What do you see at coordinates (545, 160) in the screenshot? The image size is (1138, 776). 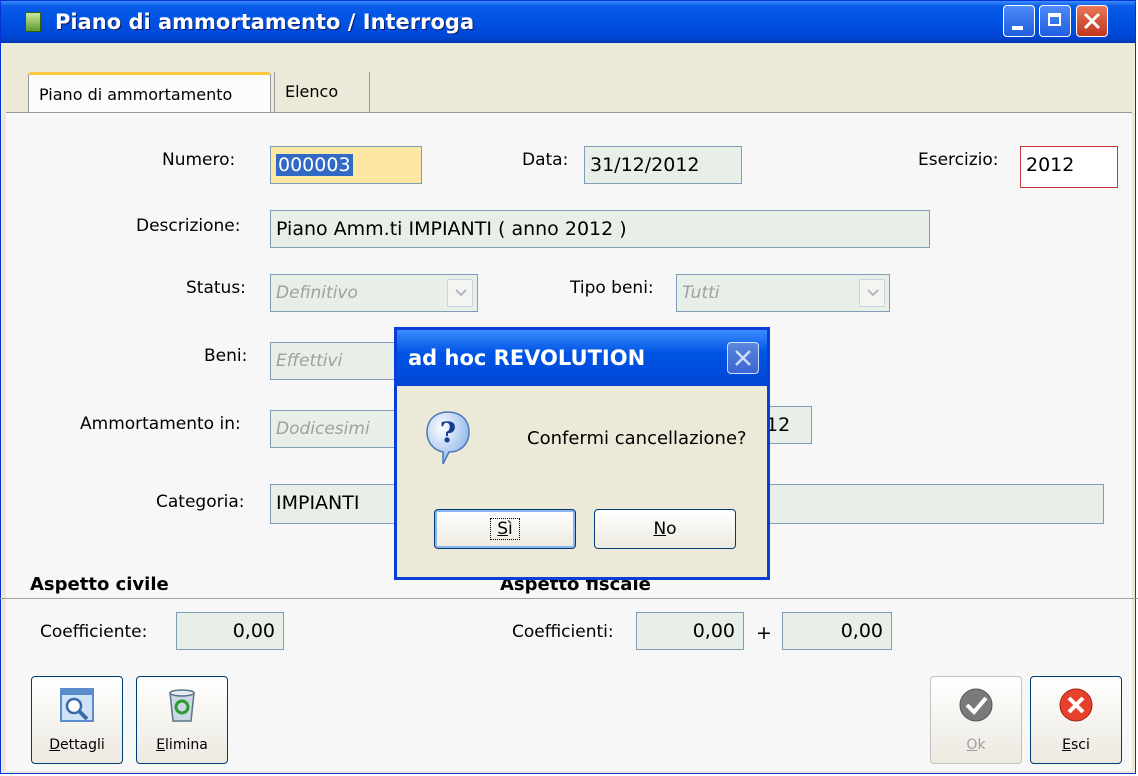 I see `data-label: Data:` at bounding box center [545, 160].